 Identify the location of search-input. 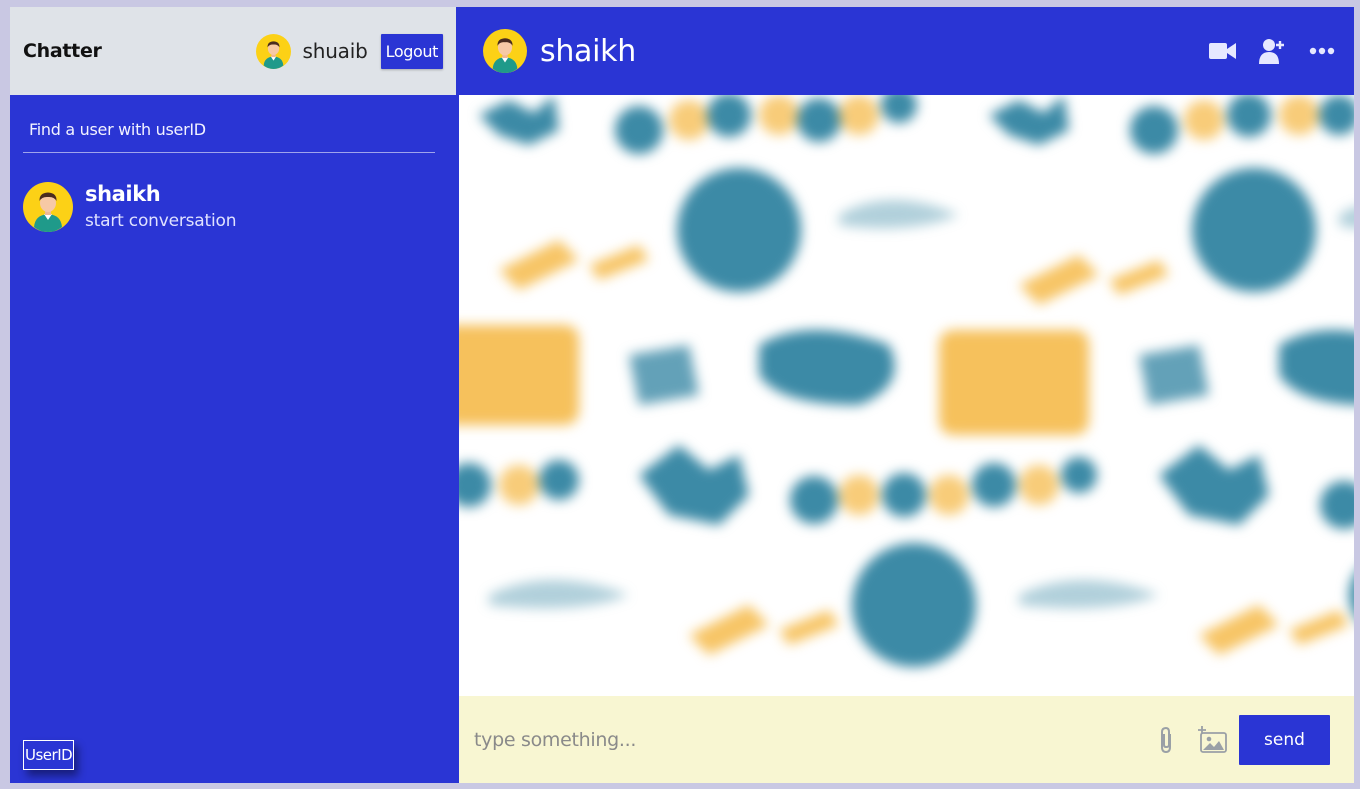
(232, 129).